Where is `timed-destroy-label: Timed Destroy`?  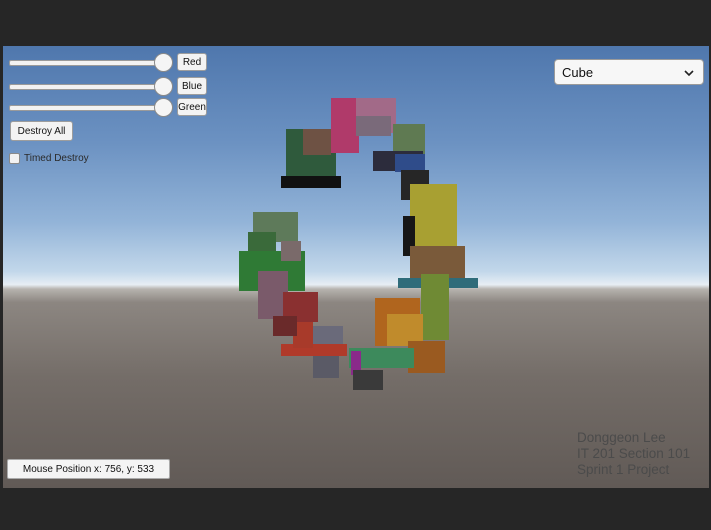
timed-destroy-label: Timed Destroy is located at coordinates (56, 158).